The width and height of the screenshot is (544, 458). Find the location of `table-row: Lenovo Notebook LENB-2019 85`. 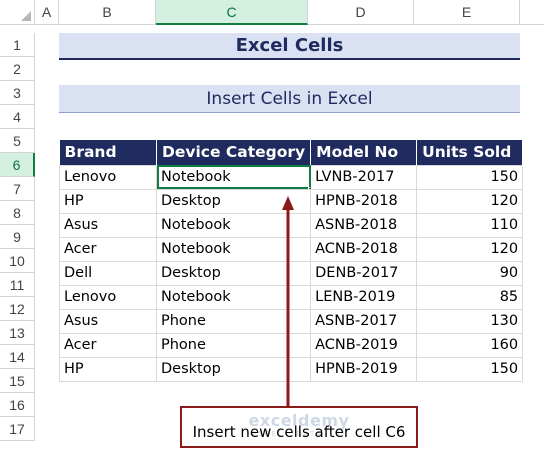

table-row: Lenovo Notebook LENB-2019 85 is located at coordinates (291, 297).